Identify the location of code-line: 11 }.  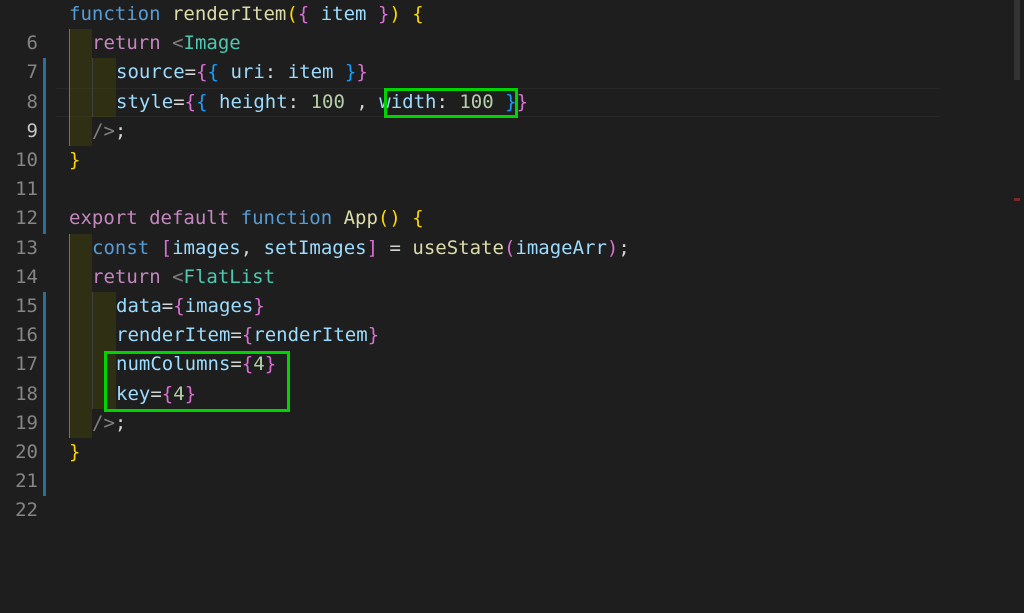
(512, 190).